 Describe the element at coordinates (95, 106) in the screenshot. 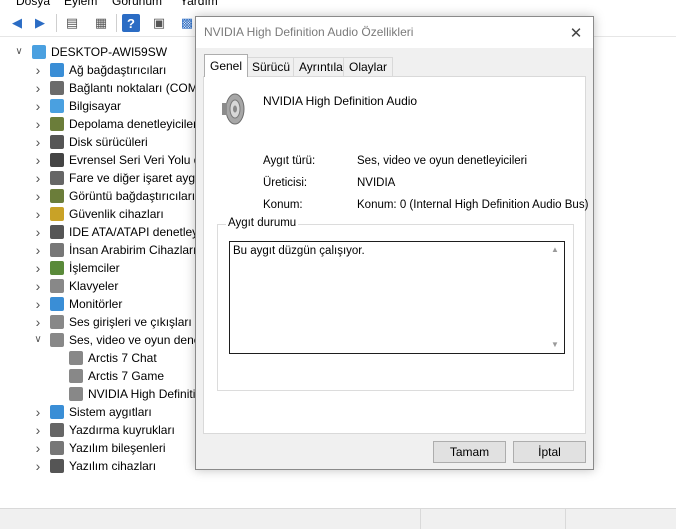

I see `tree-item-label: Bilgisayar` at that location.